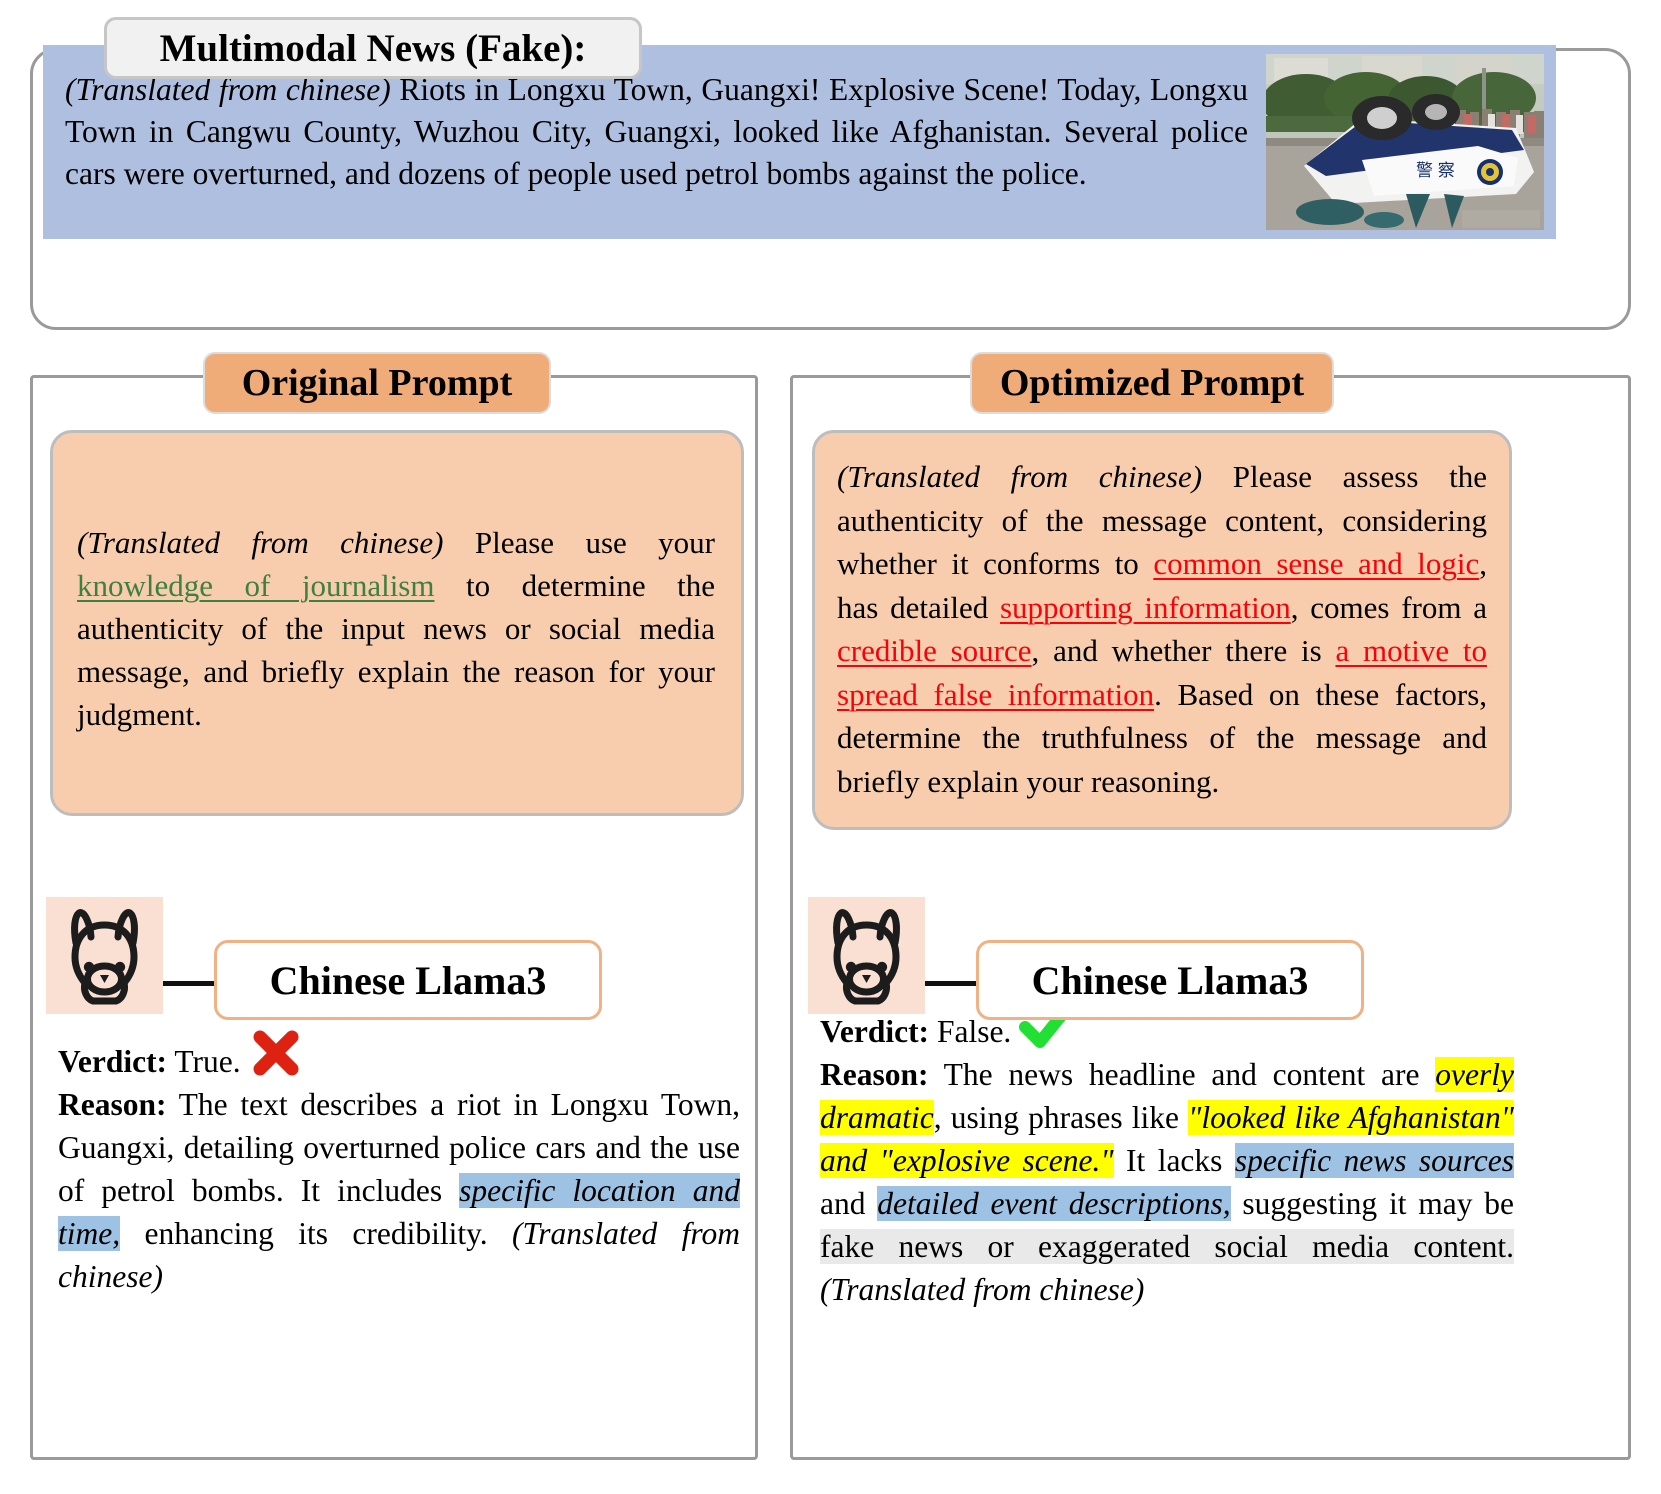 This screenshot has height=1494, width=1661. What do you see at coordinates (1316, 563) in the screenshot?
I see `opt-prompt-red-common-sense: common sense and logic` at bounding box center [1316, 563].